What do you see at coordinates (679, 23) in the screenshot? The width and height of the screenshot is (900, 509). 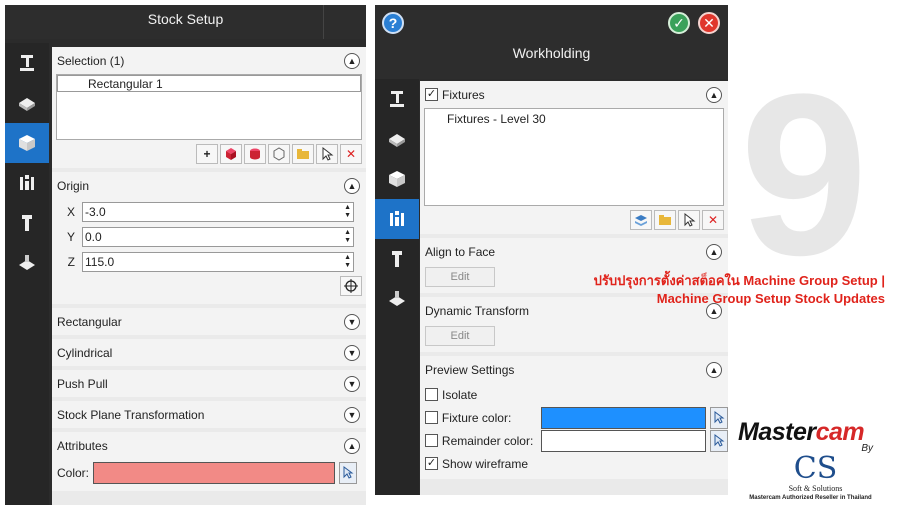 I see `ok-checkmark-icon: ✓` at bounding box center [679, 23].